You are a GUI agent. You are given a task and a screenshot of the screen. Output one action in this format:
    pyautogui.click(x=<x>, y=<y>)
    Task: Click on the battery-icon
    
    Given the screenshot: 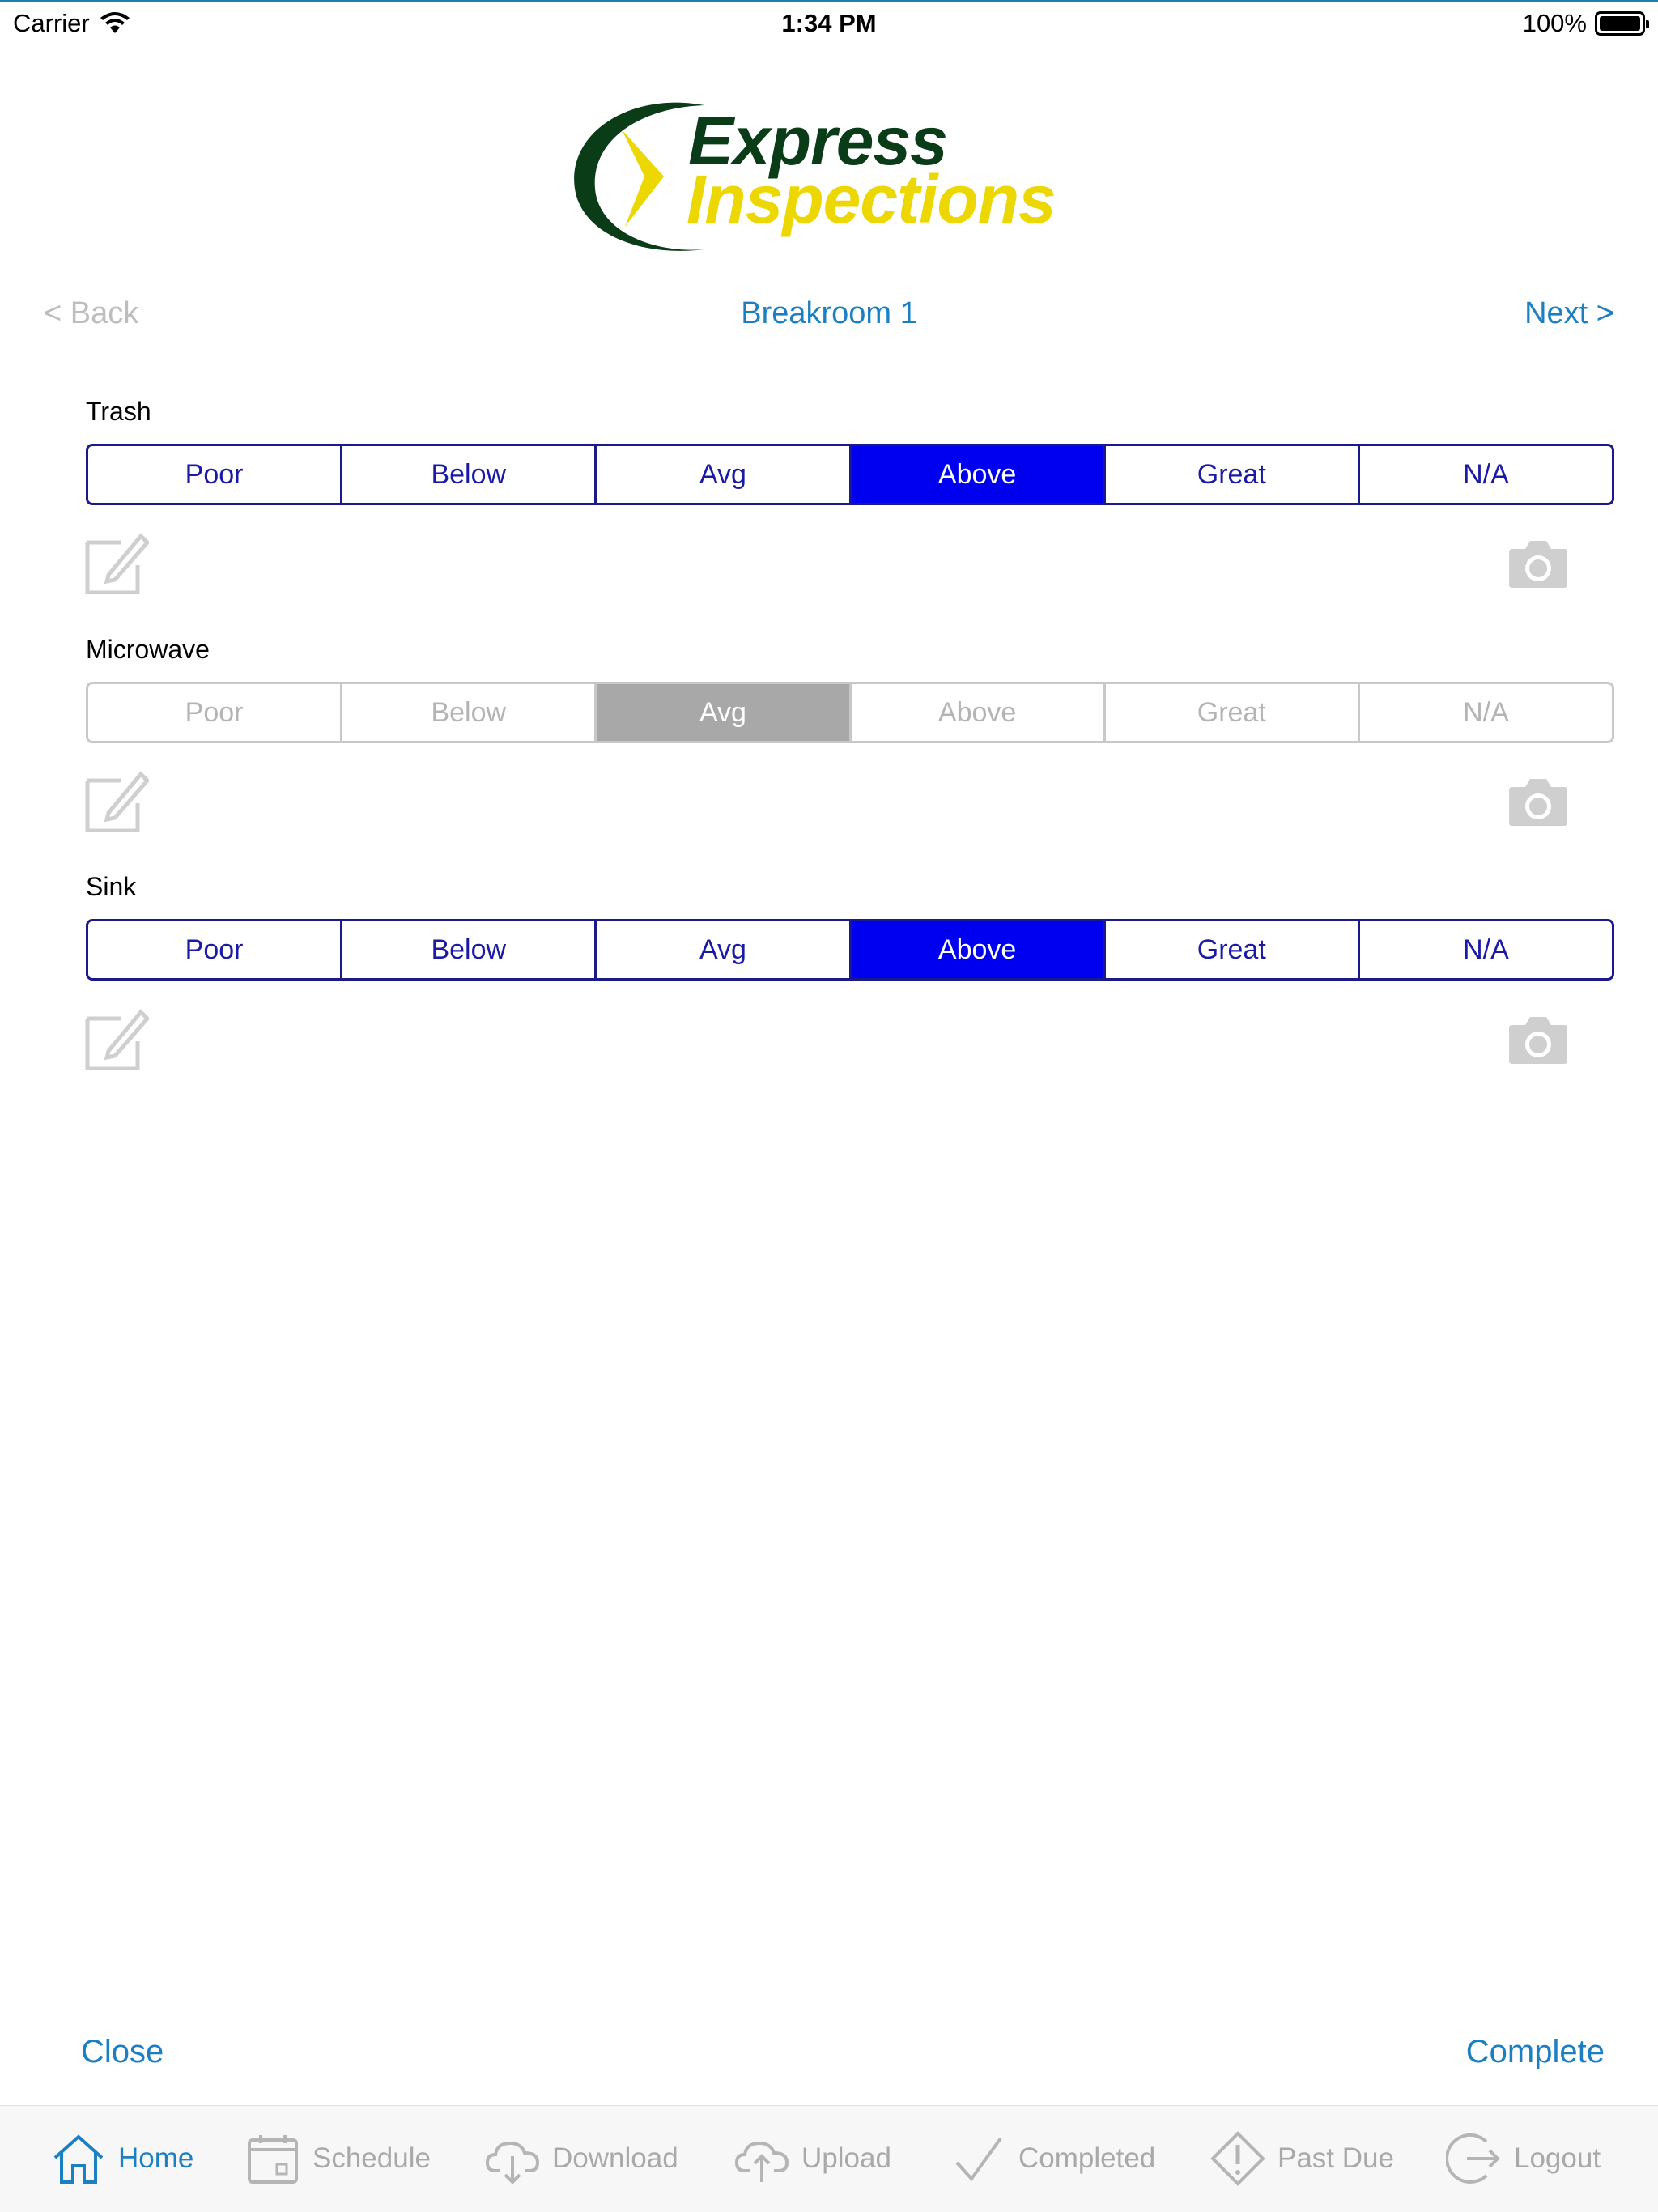 What is the action you would take?
    pyautogui.click(x=1622, y=24)
    